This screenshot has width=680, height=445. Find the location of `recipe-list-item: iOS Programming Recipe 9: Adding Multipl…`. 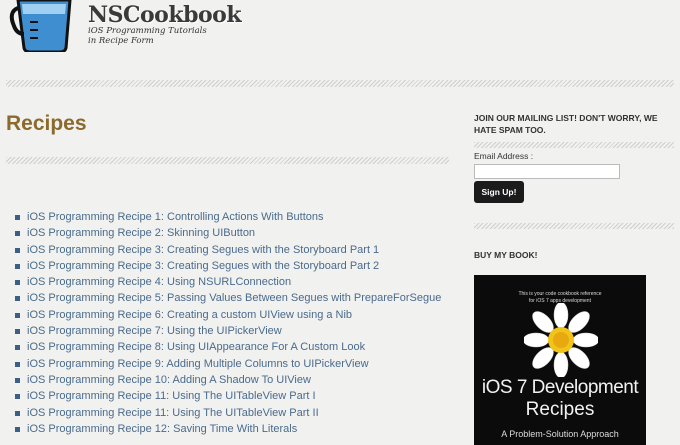

recipe-list-item: iOS Programming Recipe 9: Adding Multipl… is located at coordinates (225, 364).